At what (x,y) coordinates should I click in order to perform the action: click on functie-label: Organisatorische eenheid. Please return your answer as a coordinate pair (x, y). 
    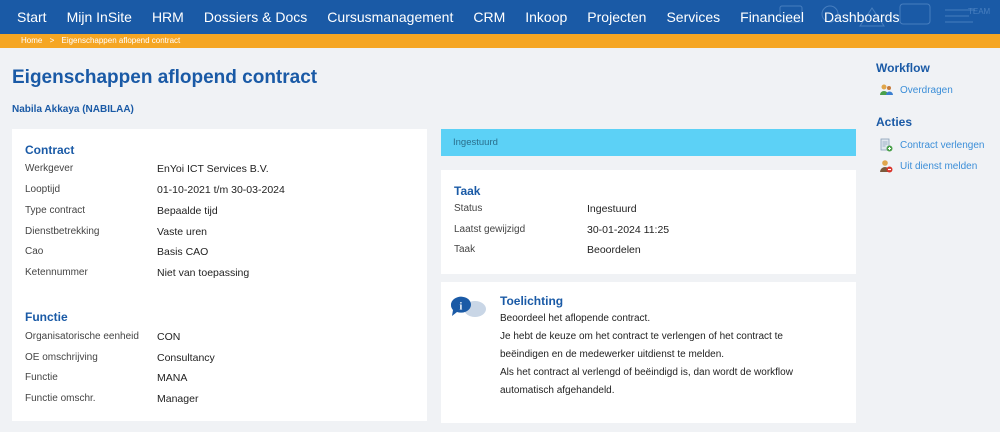
    Looking at the image, I should click on (82, 336).